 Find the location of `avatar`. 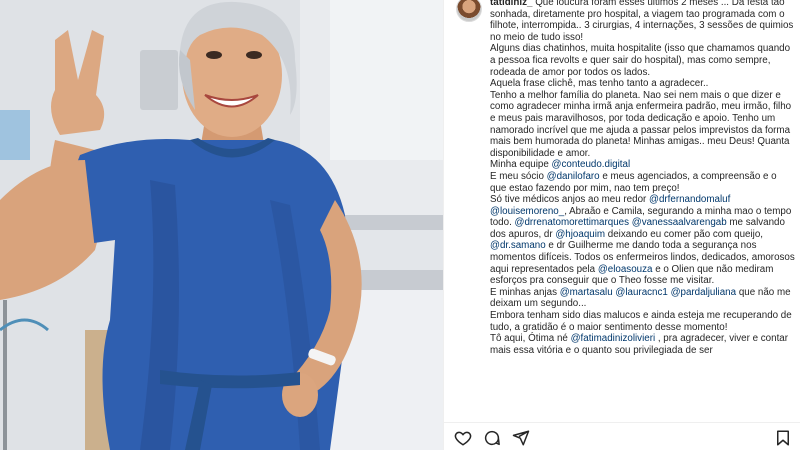

avatar is located at coordinates (469, 11).